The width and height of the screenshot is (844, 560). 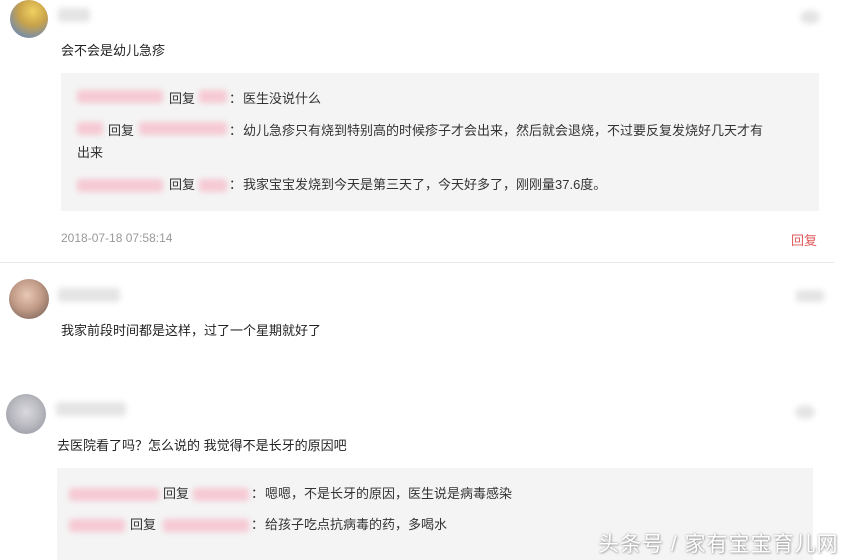 What do you see at coordinates (503, 130) in the screenshot?
I see `reply-text: 幼儿急疹只有烧到特别高的时候疹子才会出来，然后就会退烧，不过要反复发烧好几天才有` at bounding box center [503, 130].